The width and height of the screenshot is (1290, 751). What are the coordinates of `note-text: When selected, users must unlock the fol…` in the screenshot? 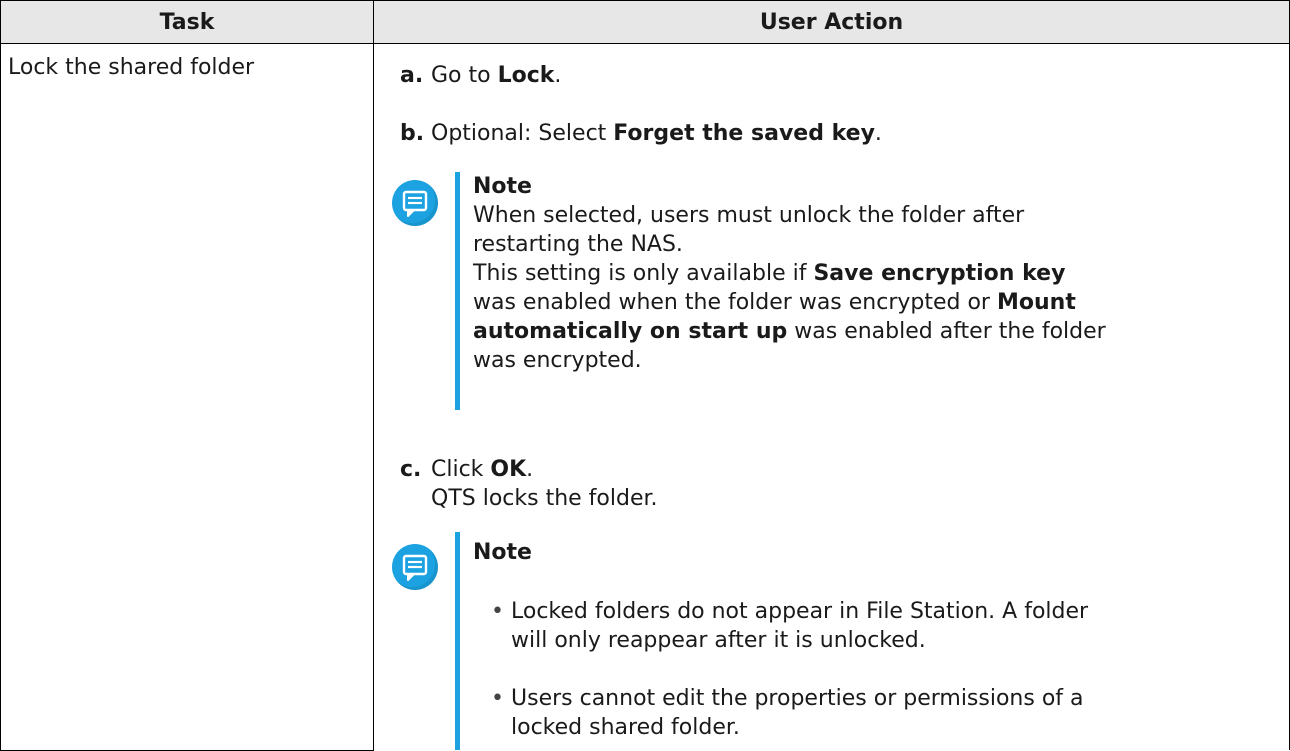 It's located at (822, 288).